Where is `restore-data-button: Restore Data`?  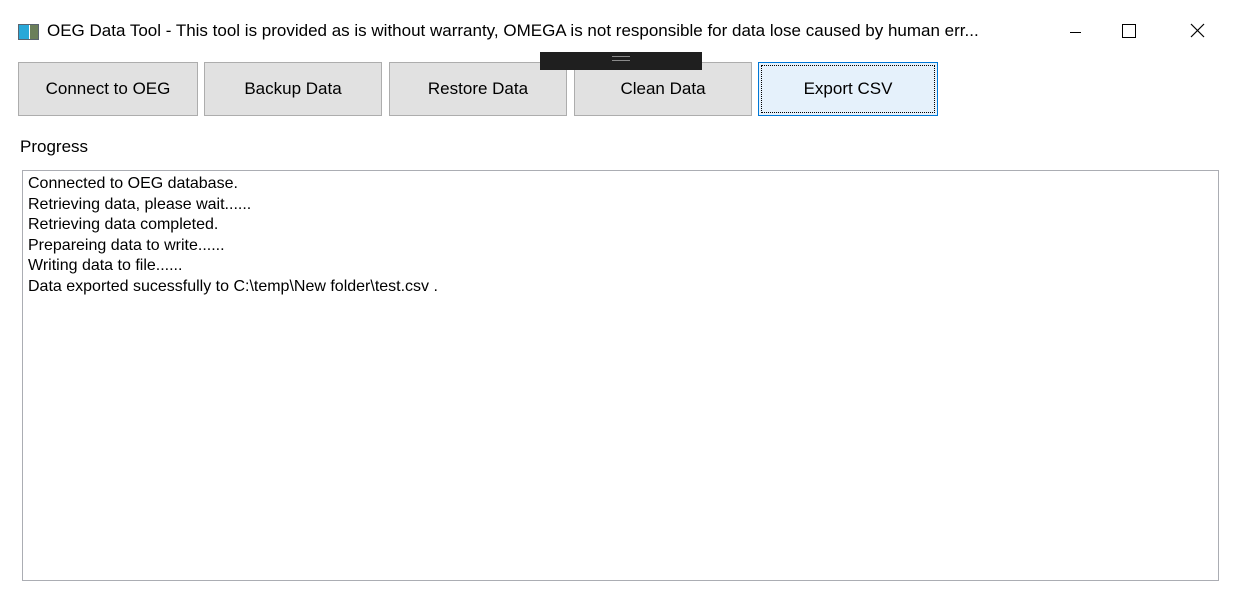
restore-data-button: Restore Data is located at coordinates (478, 89).